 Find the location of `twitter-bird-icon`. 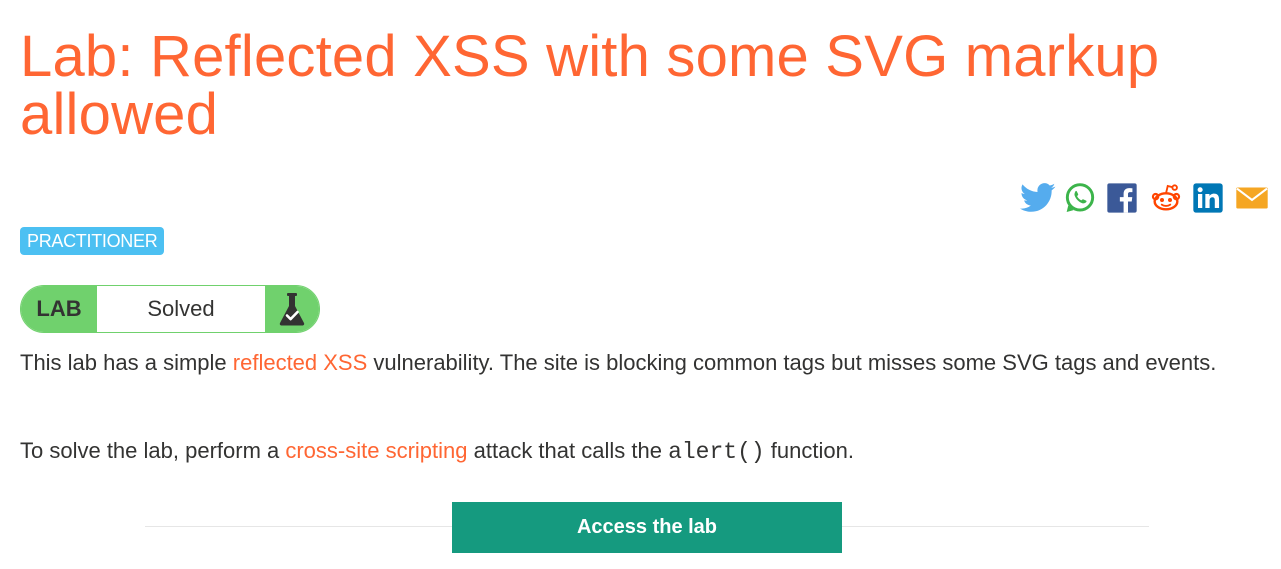

twitter-bird-icon is located at coordinates (1038, 197).